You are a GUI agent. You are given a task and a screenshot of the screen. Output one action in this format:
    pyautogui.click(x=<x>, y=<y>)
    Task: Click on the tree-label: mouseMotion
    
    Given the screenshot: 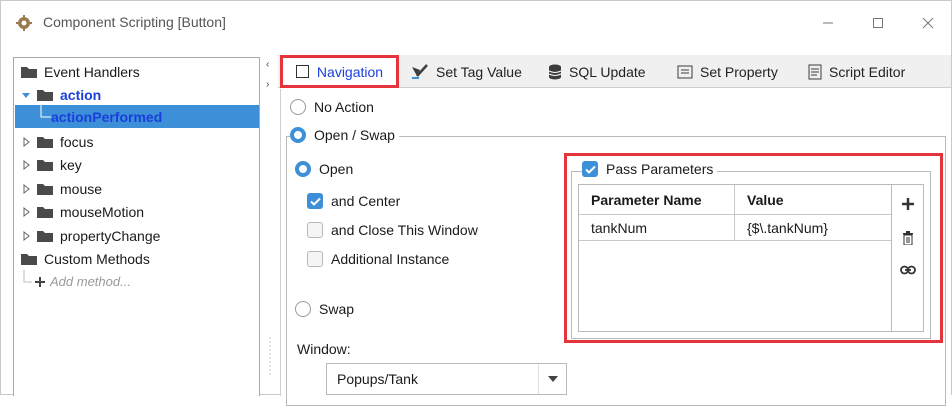 What is the action you would take?
    pyautogui.click(x=102, y=211)
    